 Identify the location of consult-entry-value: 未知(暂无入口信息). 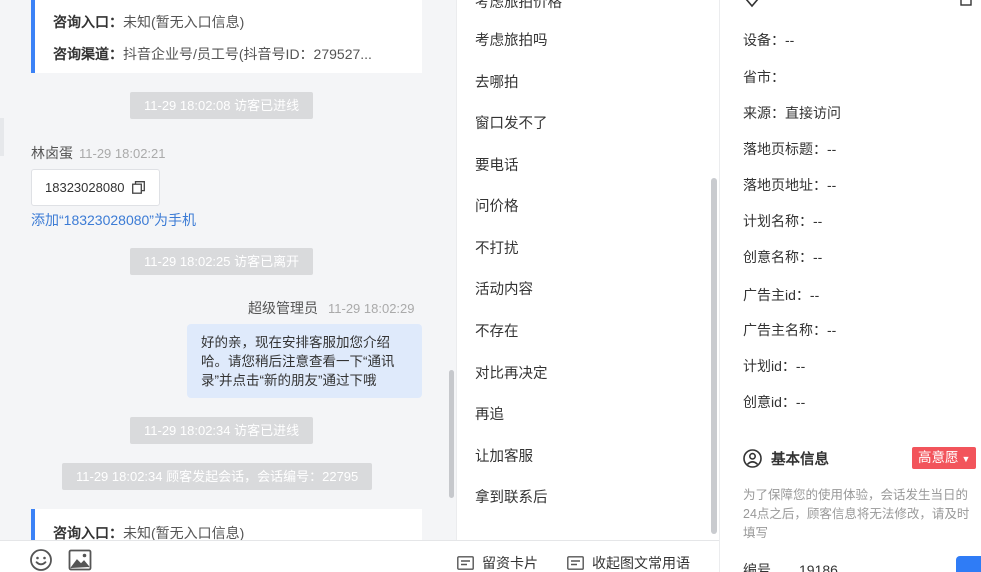
(184, 22).